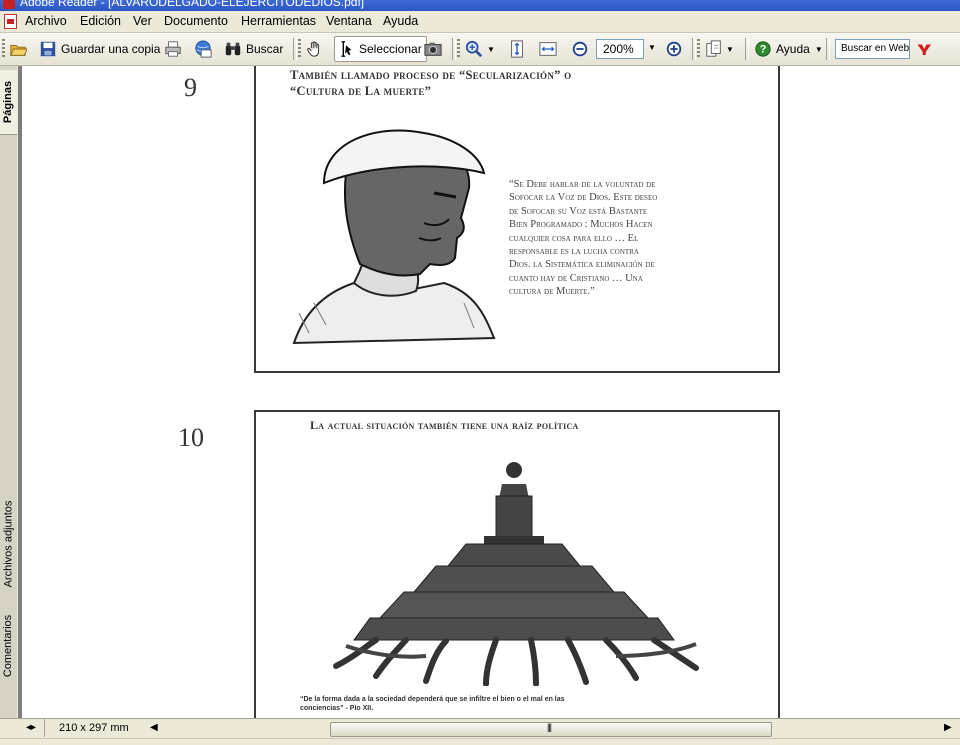 This screenshot has width=960, height=745. I want to click on print-button, so click(173, 49).